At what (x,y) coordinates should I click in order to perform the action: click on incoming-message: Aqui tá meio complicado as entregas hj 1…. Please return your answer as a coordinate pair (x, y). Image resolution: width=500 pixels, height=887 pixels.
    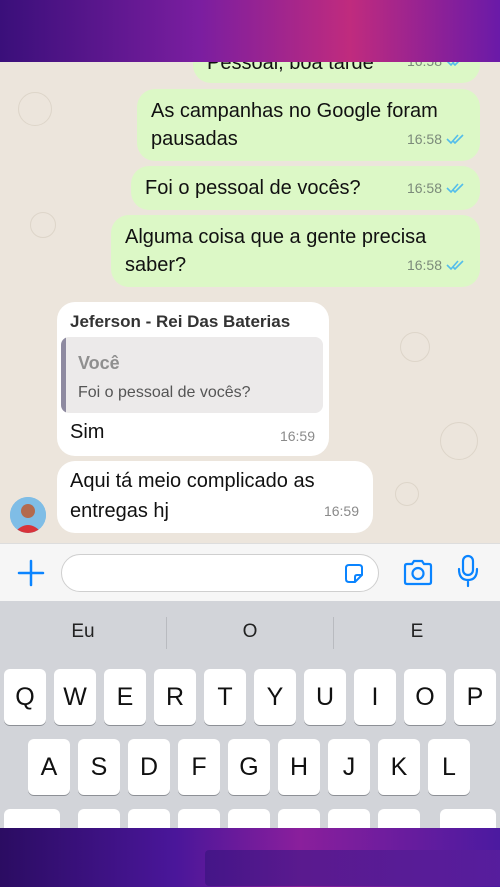
    Looking at the image, I should click on (215, 497).